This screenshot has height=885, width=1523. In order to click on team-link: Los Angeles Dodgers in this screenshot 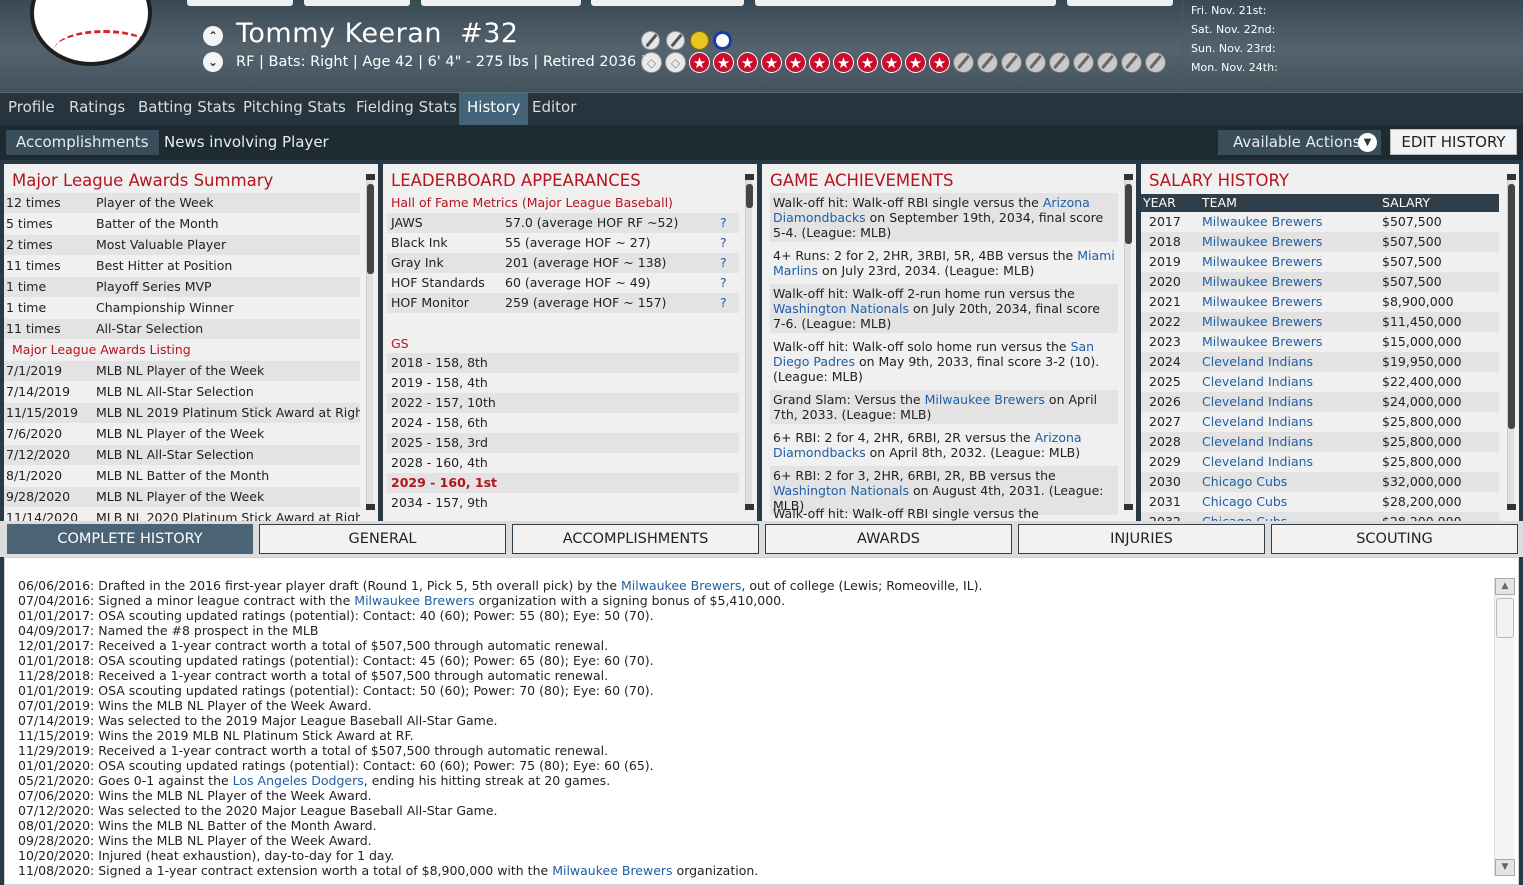, I will do `click(298, 780)`.